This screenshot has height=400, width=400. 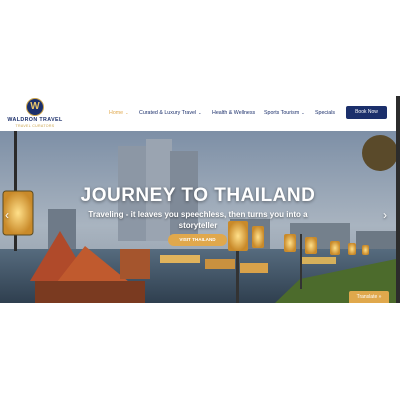 What do you see at coordinates (35, 120) in the screenshot?
I see `brand-name: WALDRON TRAVEL` at bounding box center [35, 120].